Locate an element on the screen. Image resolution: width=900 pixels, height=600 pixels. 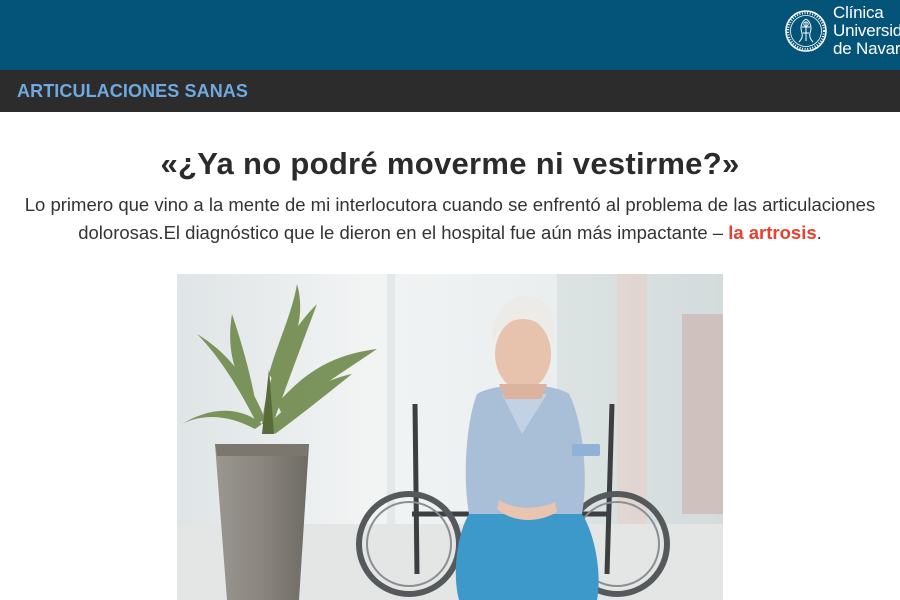
section-bar: ARTICULACIONES SANAS is located at coordinates (450, 91).